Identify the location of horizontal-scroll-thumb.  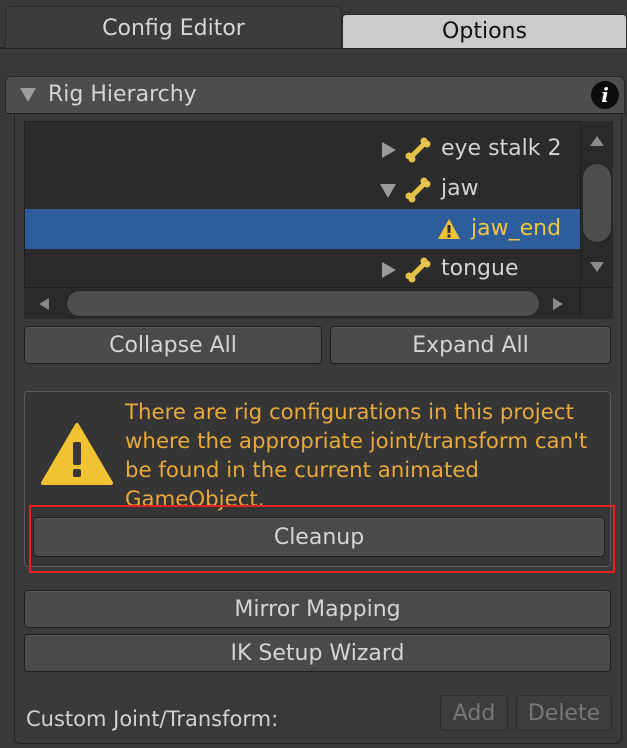
(303, 303).